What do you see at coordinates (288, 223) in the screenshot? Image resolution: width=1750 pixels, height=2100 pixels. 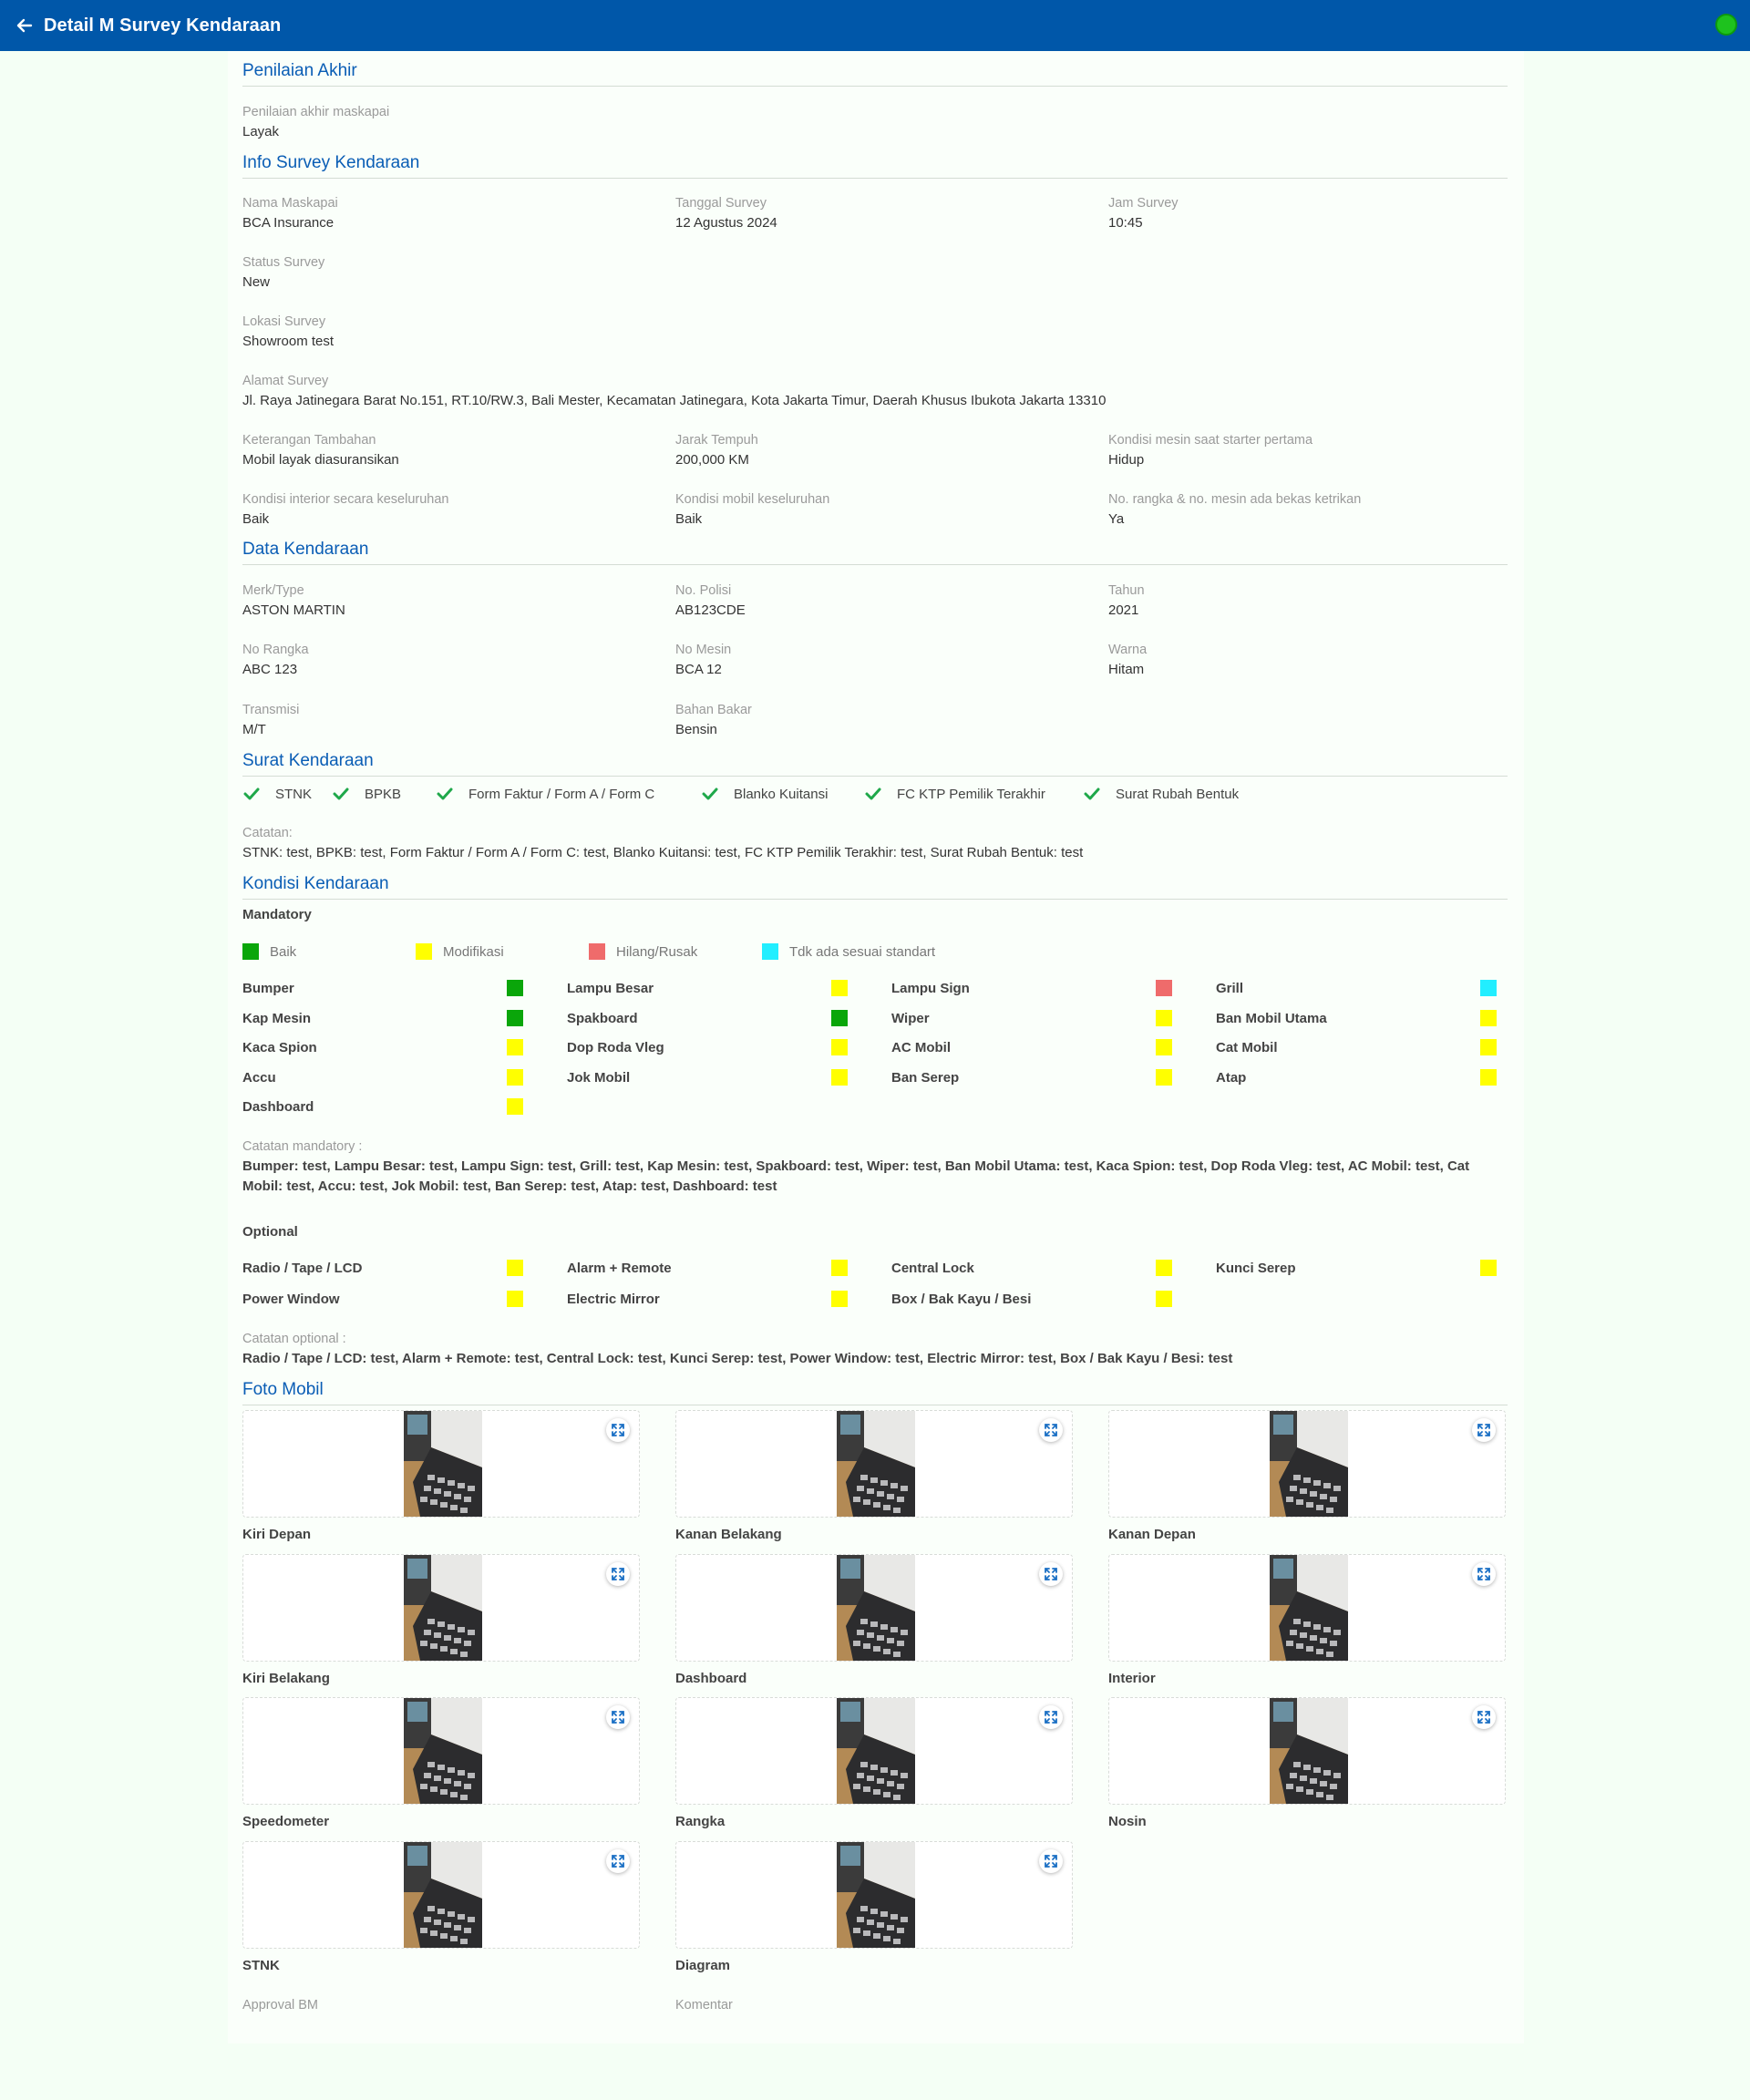 I see `field-value: BCA Insurance` at bounding box center [288, 223].